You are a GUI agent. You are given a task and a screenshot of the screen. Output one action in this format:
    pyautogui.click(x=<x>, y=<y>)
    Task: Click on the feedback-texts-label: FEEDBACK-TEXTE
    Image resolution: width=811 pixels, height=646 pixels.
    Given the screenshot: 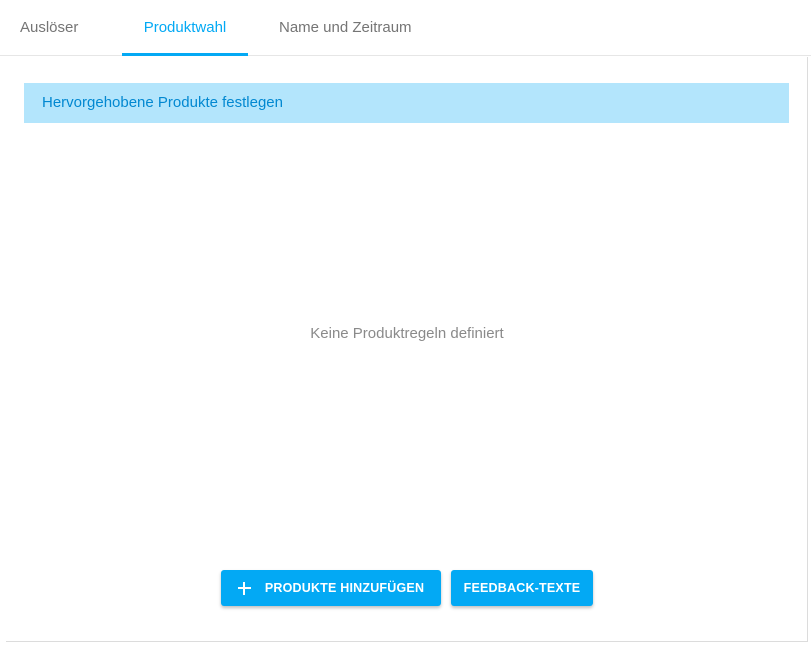 What is the action you would take?
    pyautogui.click(x=522, y=588)
    